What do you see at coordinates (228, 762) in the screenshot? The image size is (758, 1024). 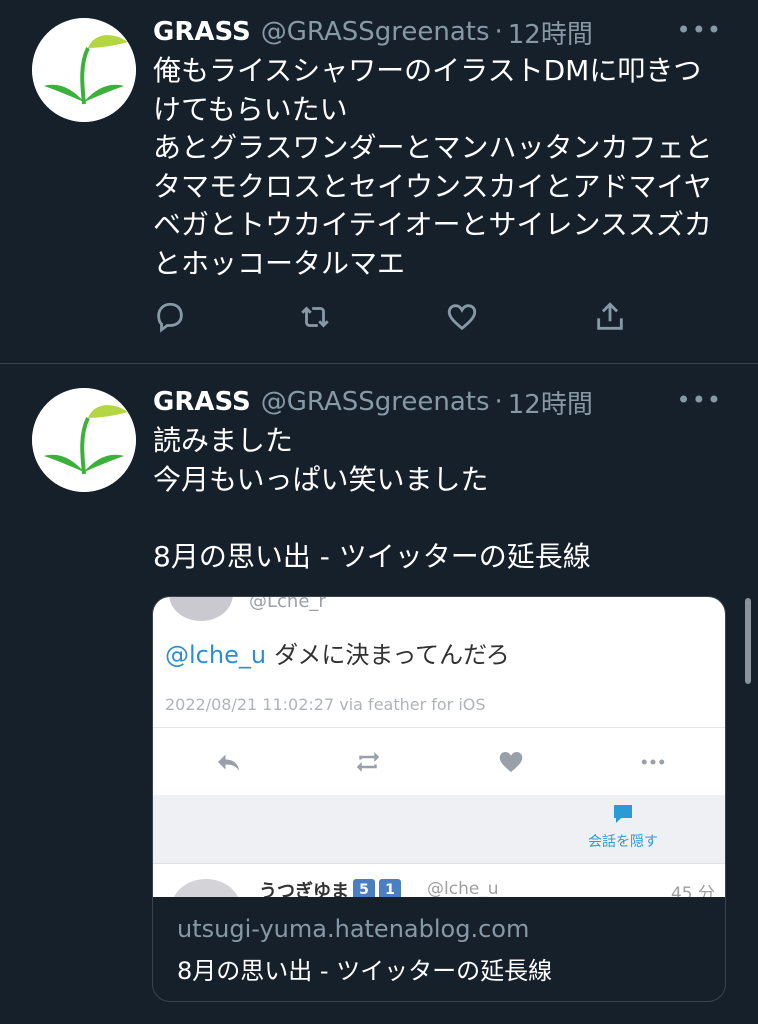 I see `reply-arrow-icon` at bounding box center [228, 762].